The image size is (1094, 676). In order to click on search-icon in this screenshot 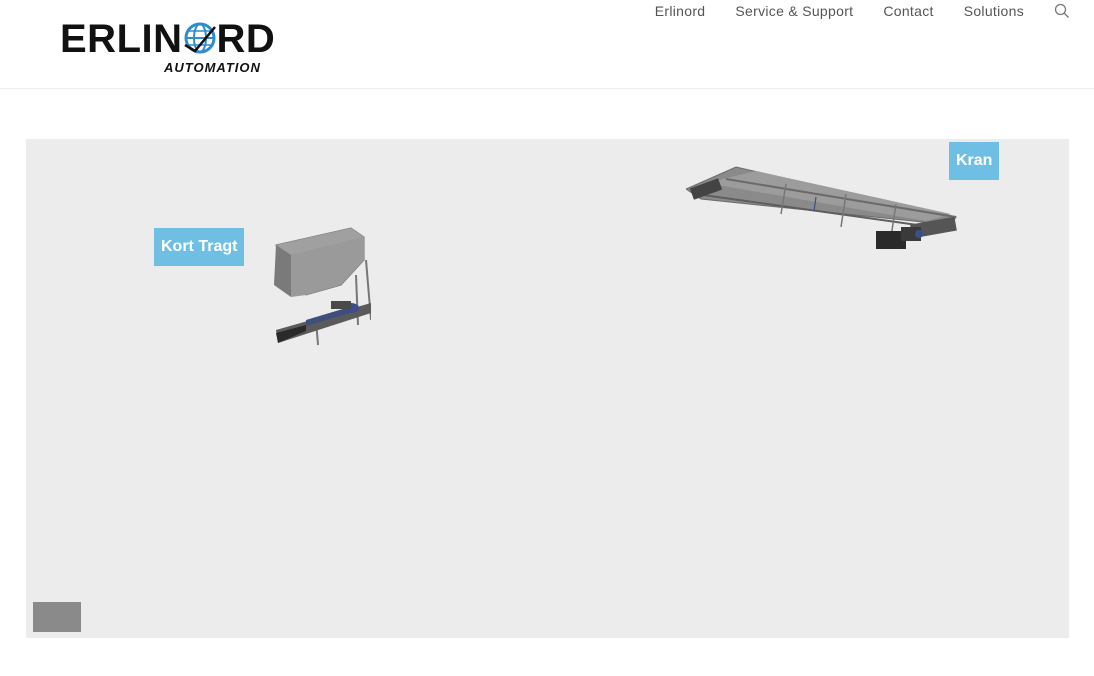, I will do `click(1062, 11)`.